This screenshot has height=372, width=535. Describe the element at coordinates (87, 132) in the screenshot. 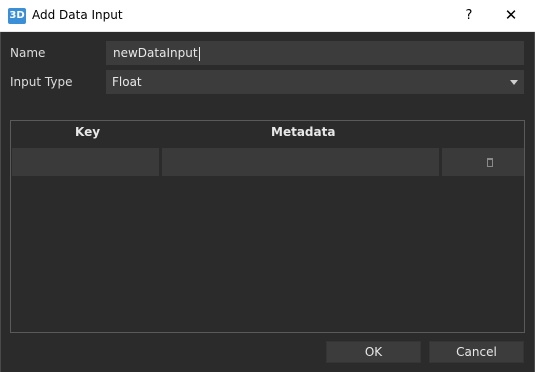

I see `column-header-key: Key` at that location.